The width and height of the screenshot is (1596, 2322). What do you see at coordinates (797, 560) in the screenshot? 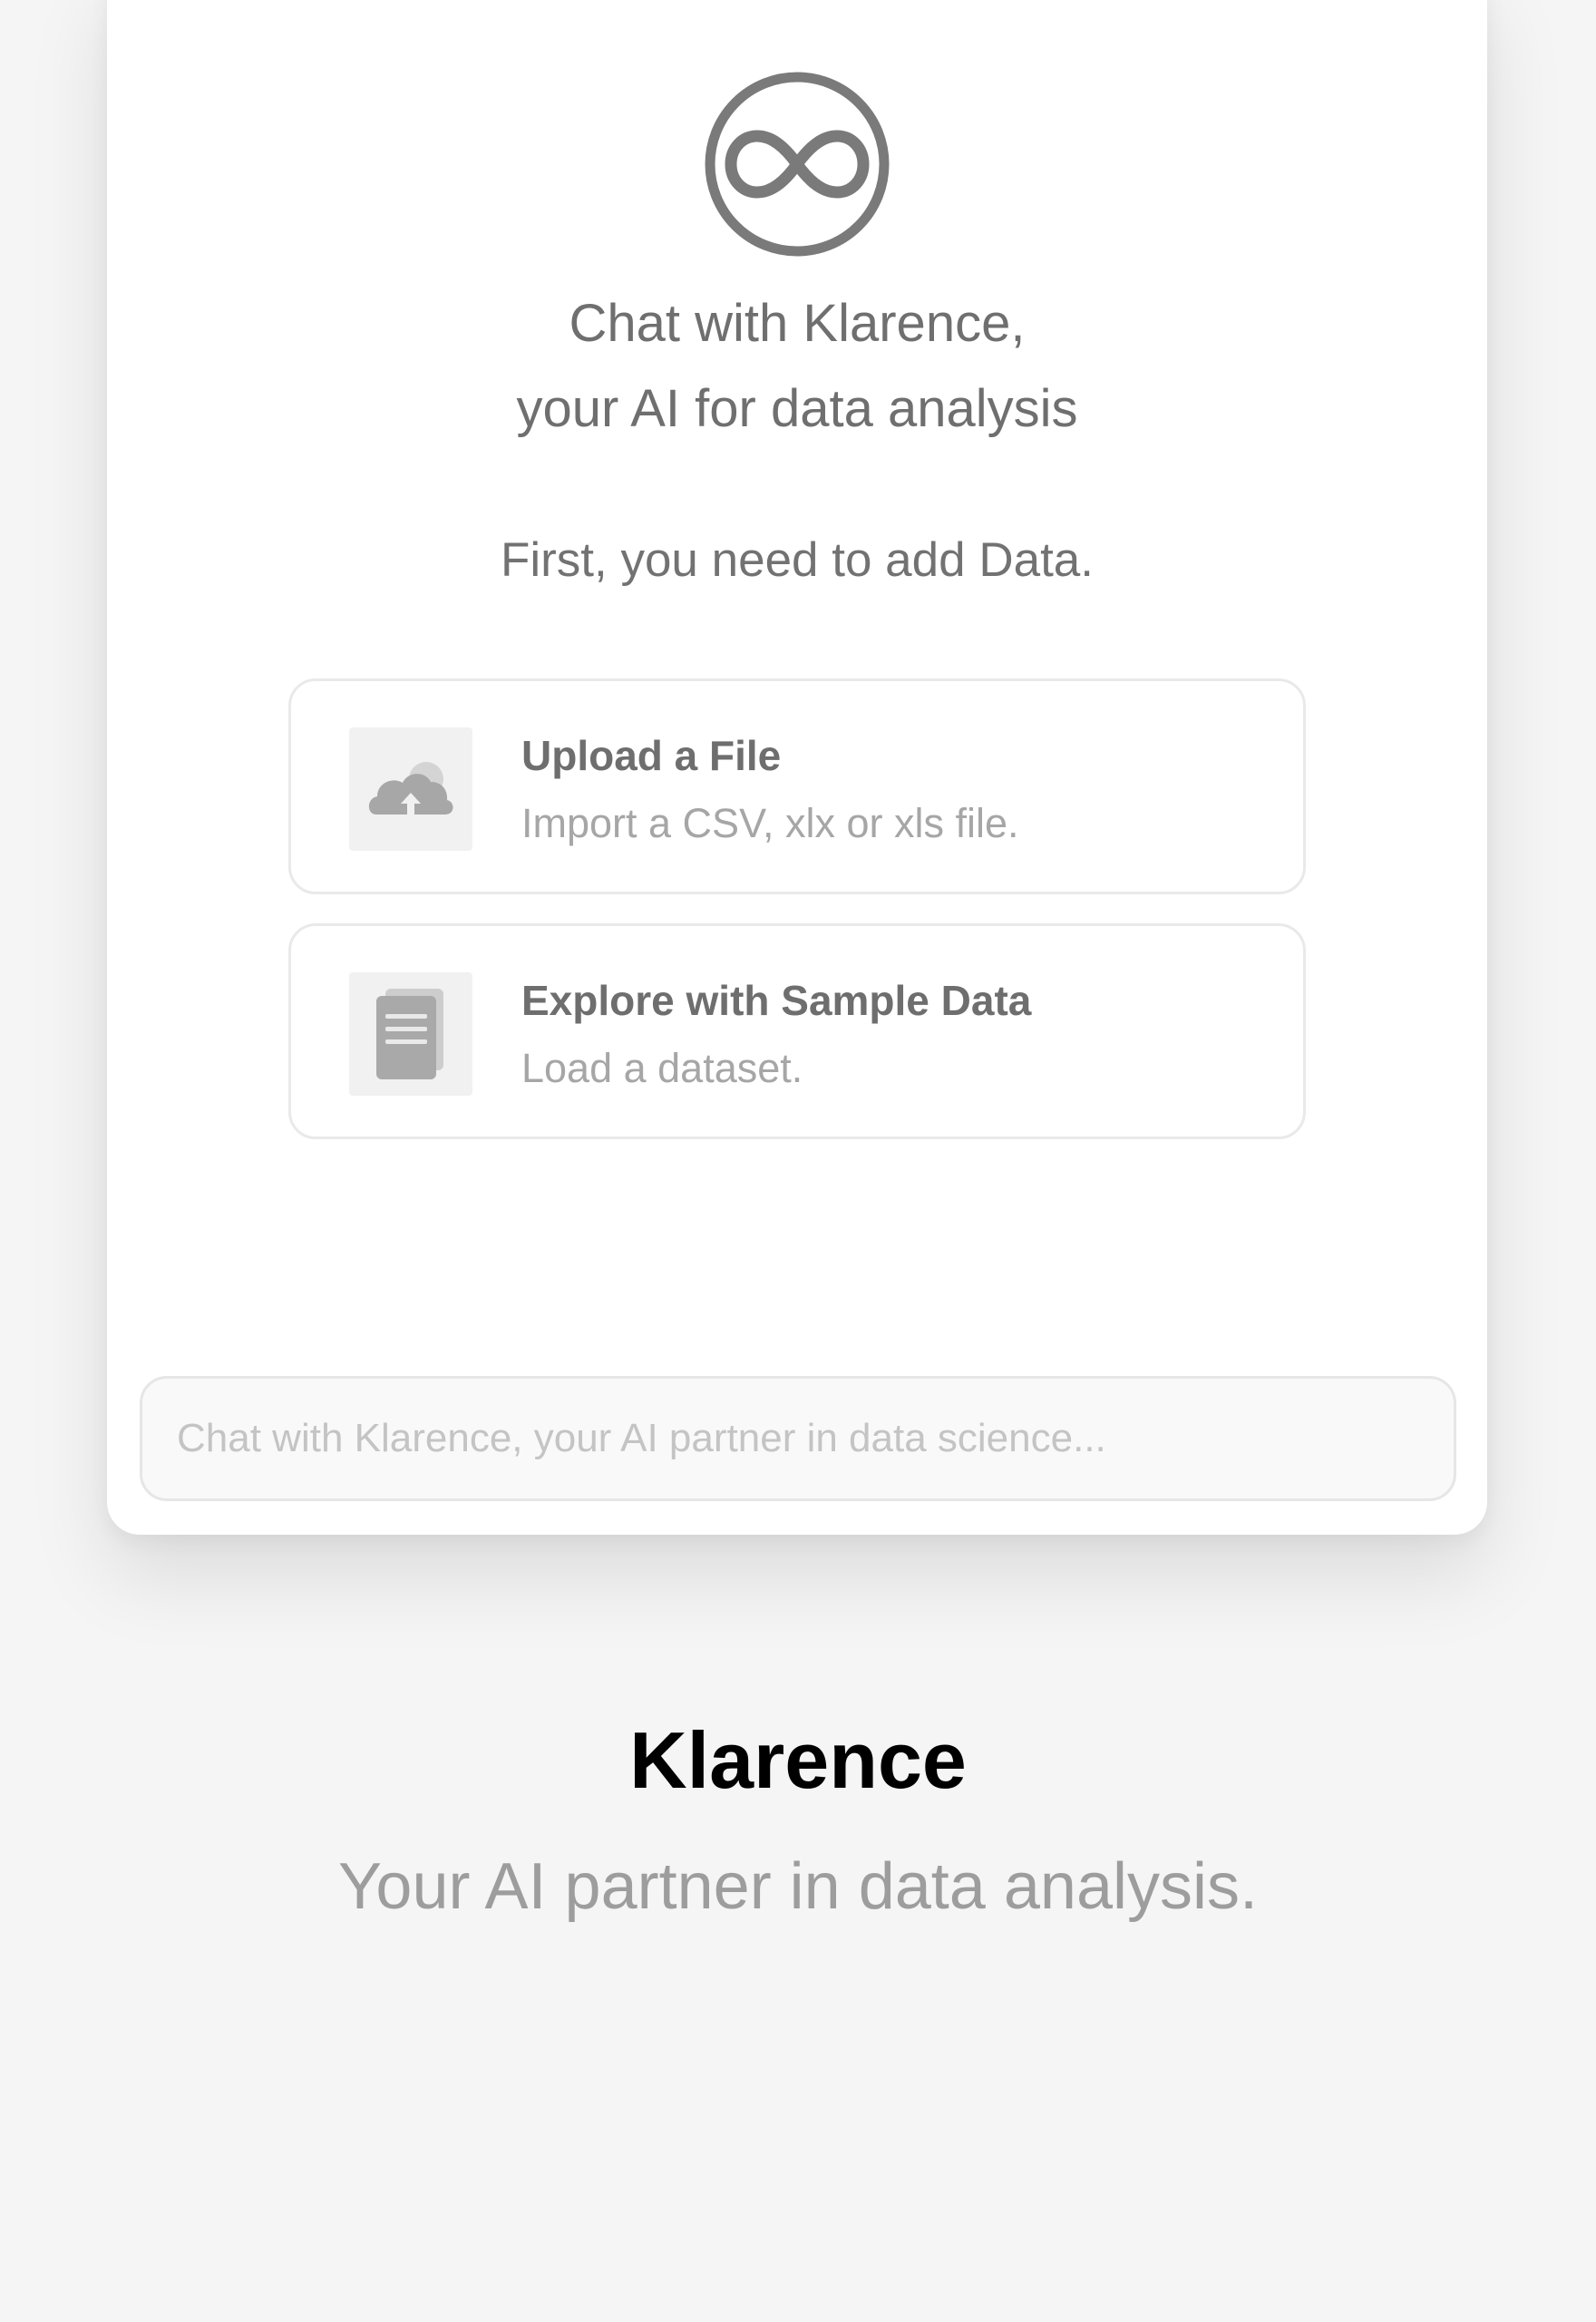
I see `add-data-prompt: First, you need to add Data.` at bounding box center [797, 560].